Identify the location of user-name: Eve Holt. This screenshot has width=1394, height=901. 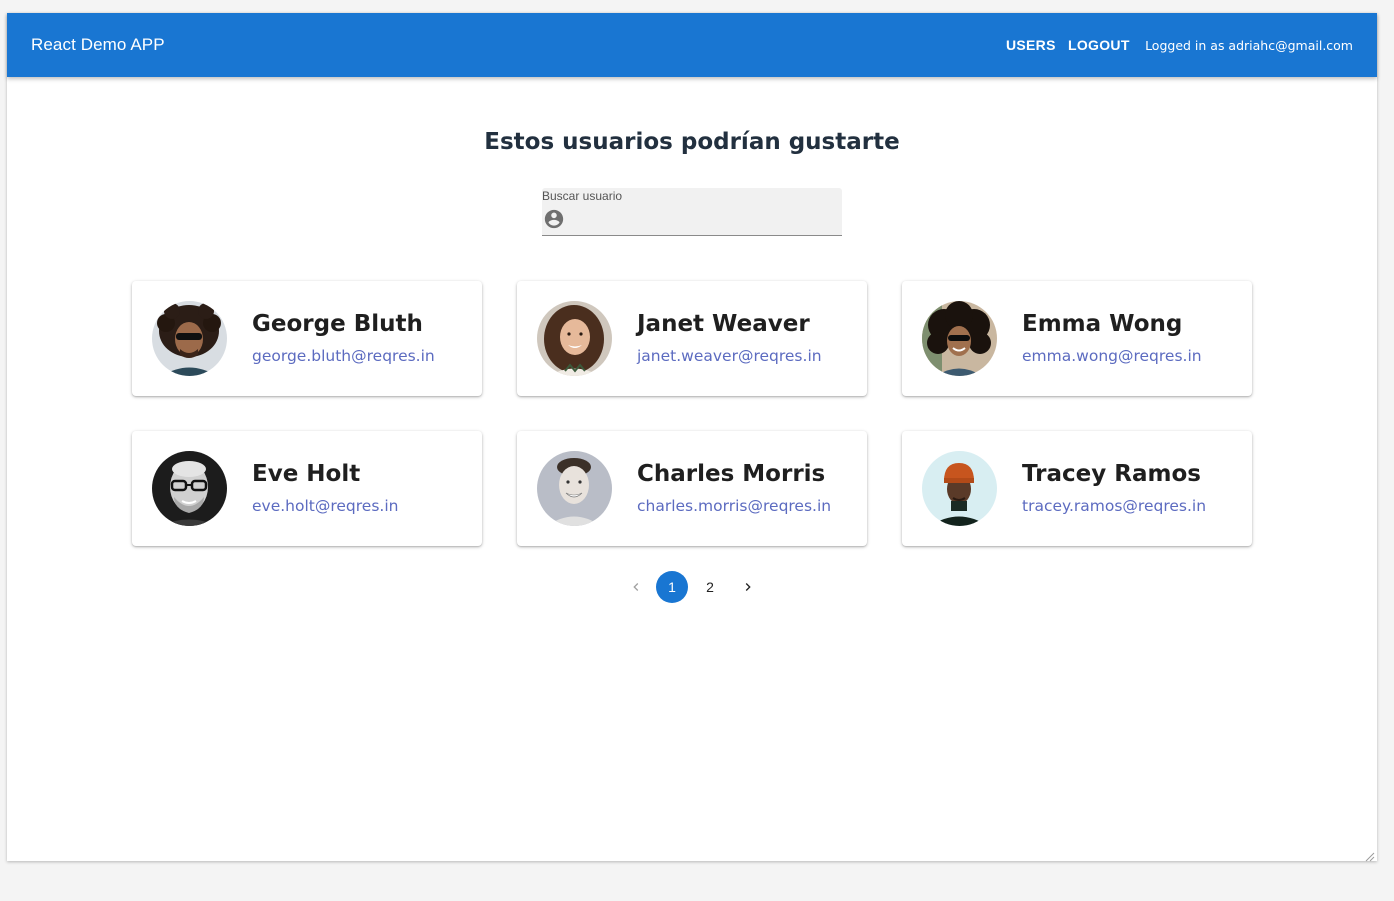
(306, 474).